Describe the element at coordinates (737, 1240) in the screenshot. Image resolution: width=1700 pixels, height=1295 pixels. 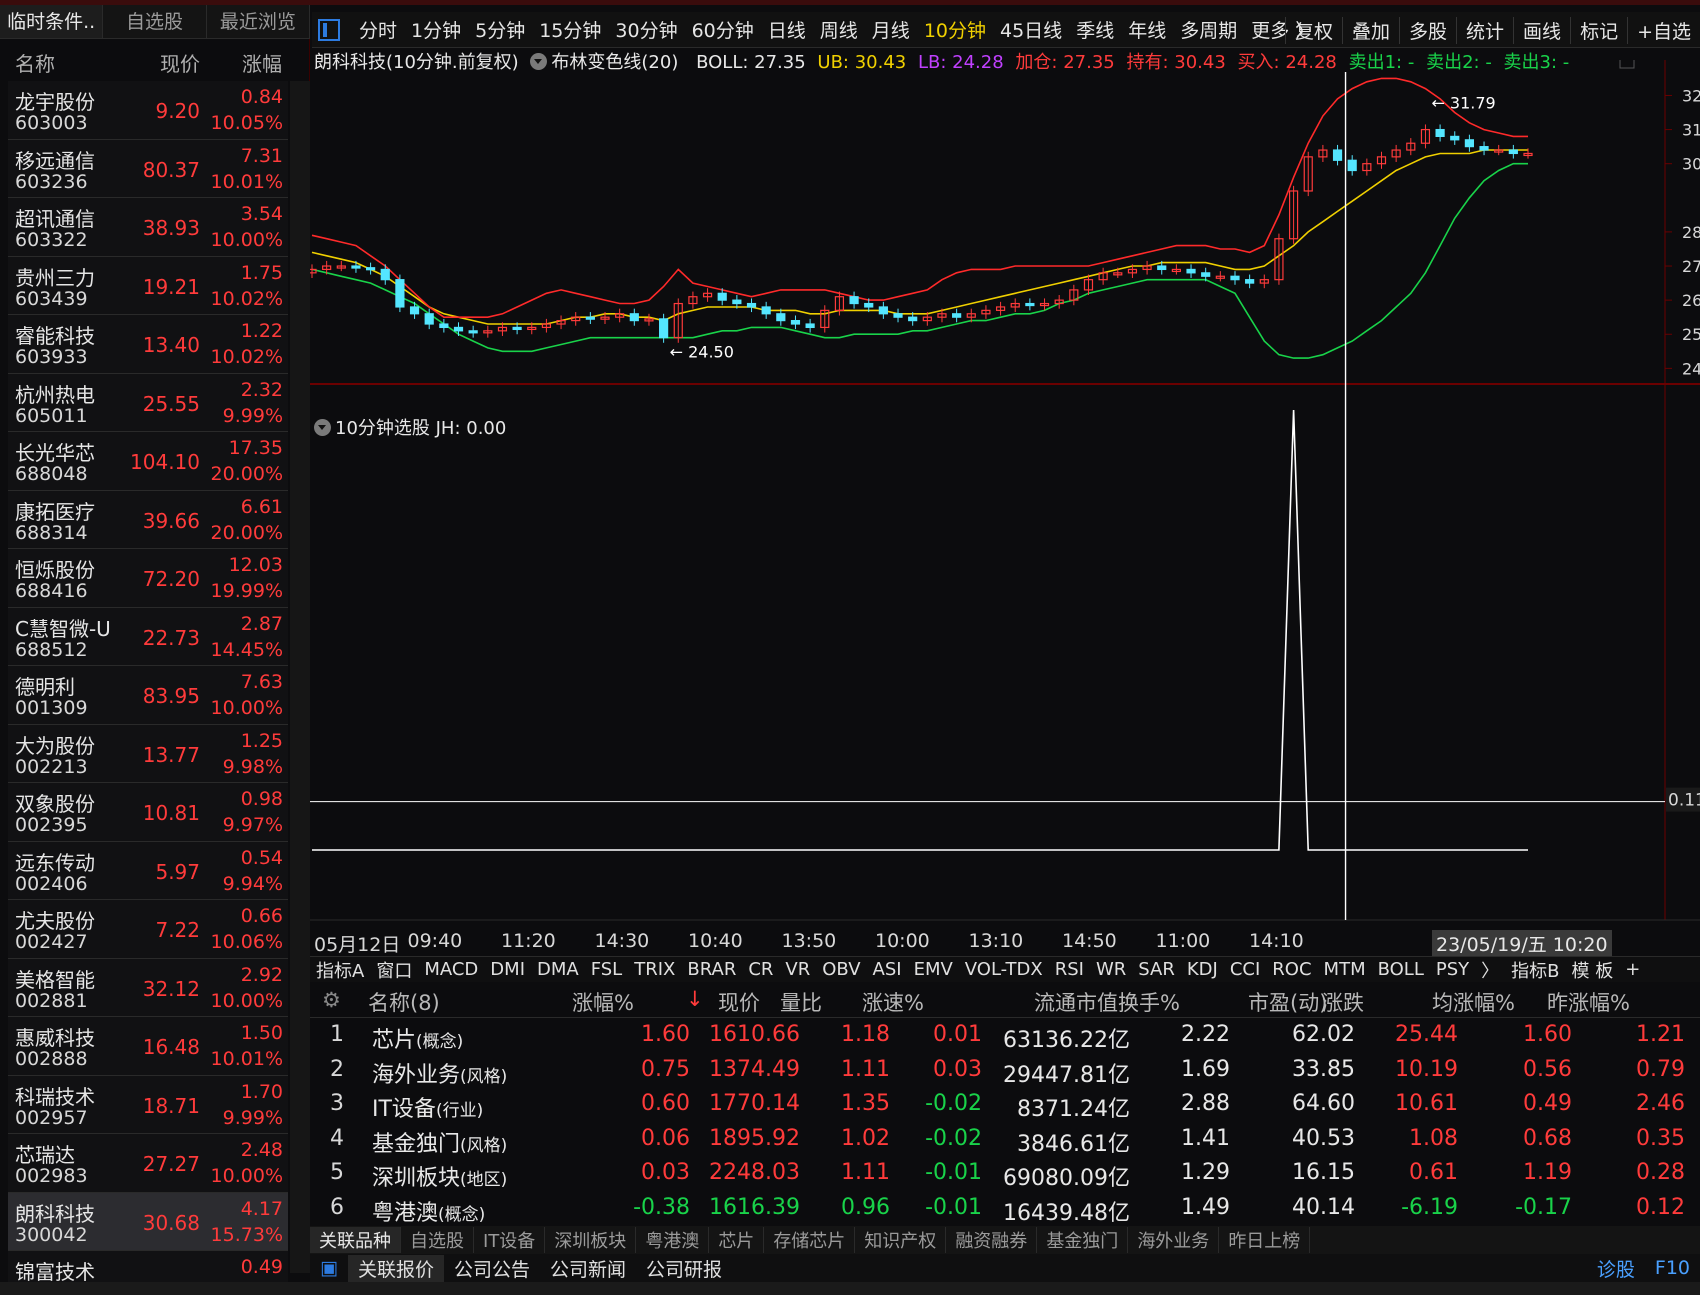
I see `bottom-tab: 芯片` at that location.